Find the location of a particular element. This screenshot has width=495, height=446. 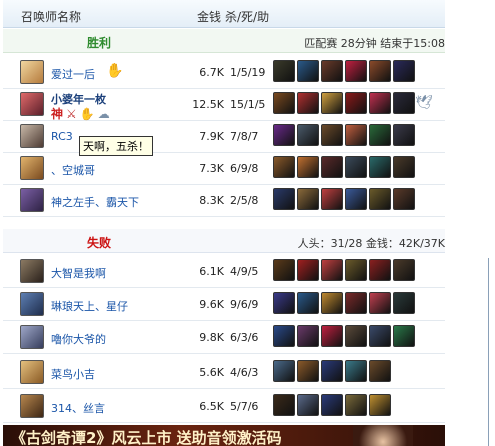

banner-text: 《古剑奇谭2》风云上市 送助音领激活码 is located at coordinates (146, 436).